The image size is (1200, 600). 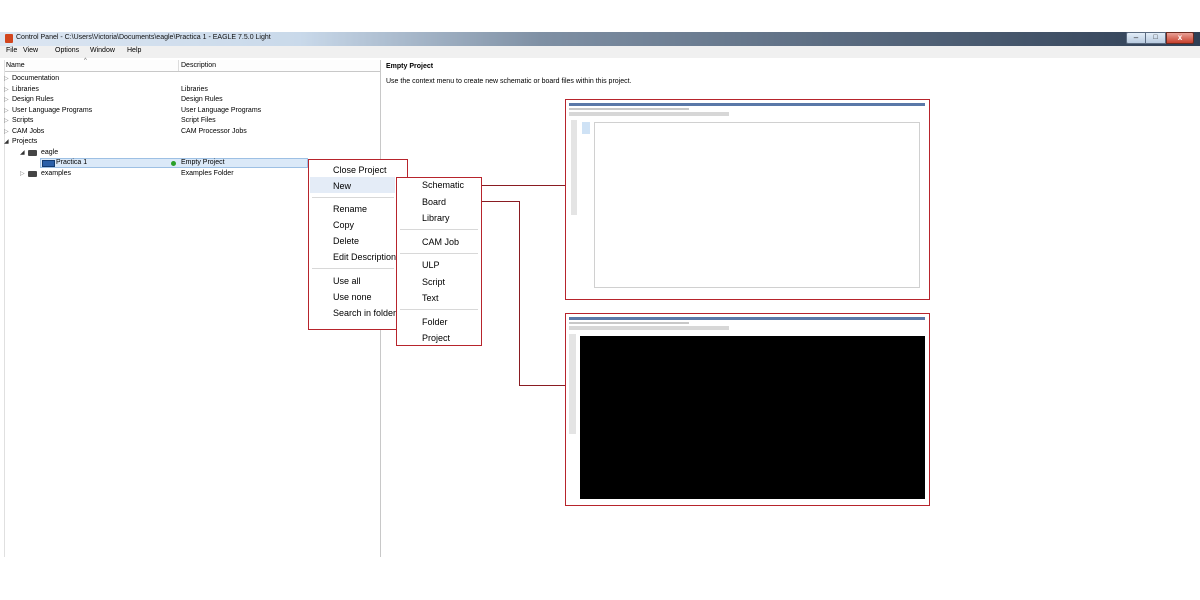 I want to click on menu-item-new: New, so click(x=342, y=186).